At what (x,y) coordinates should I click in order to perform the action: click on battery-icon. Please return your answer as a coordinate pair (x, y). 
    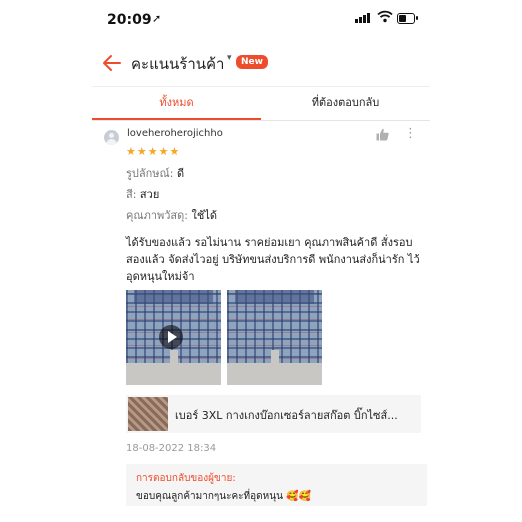
    Looking at the image, I should click on (407, 18).